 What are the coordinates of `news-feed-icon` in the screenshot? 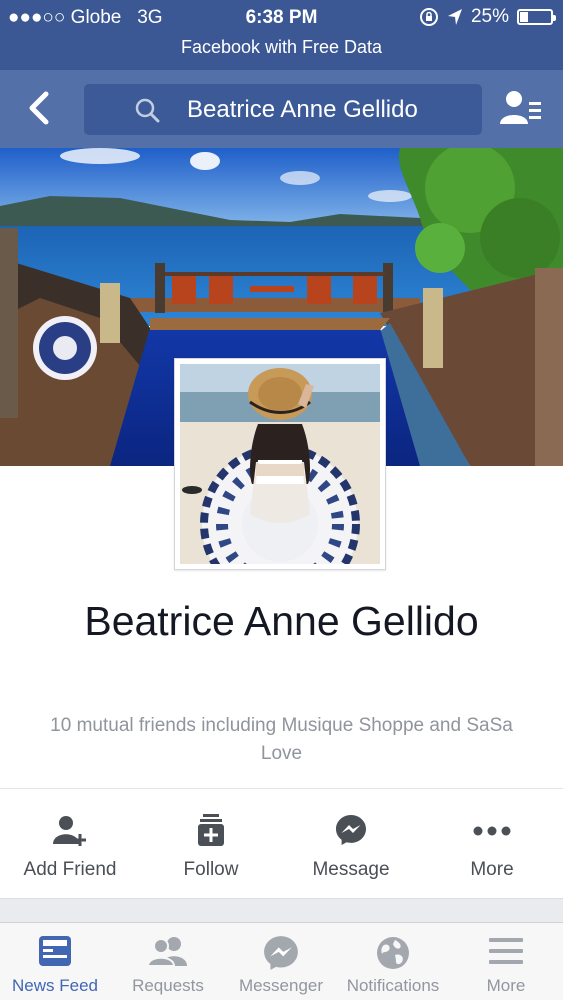 It's located at (55, 951).